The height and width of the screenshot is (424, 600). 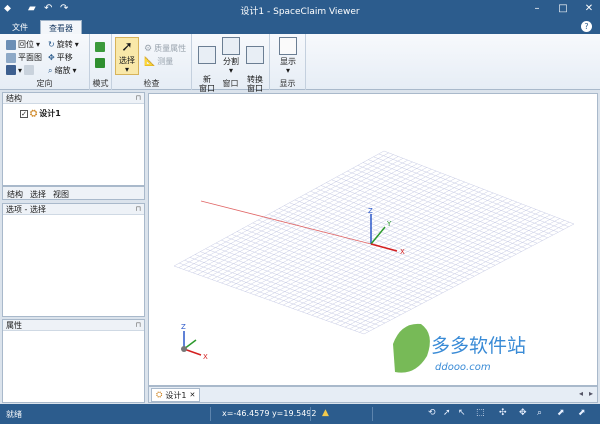 I want to click on document-tab: ⛭ 设计1 ✕, so click(x=176, y=395).